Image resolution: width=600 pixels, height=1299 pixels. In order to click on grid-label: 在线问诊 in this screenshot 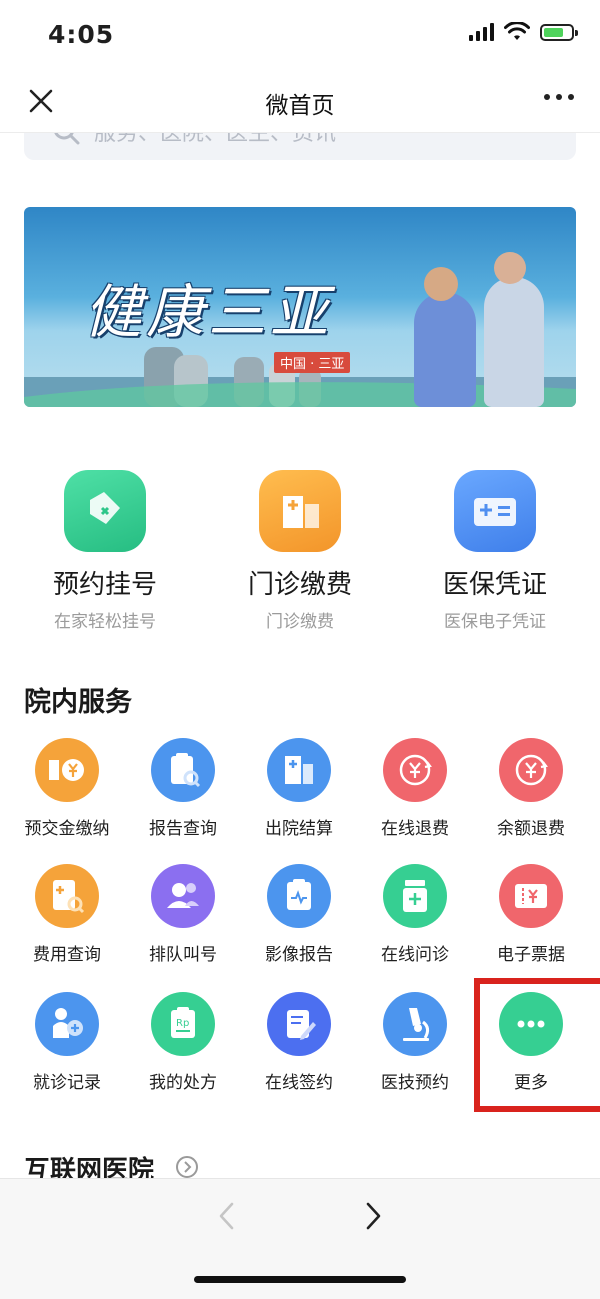, I will do `click(415, 955)`.